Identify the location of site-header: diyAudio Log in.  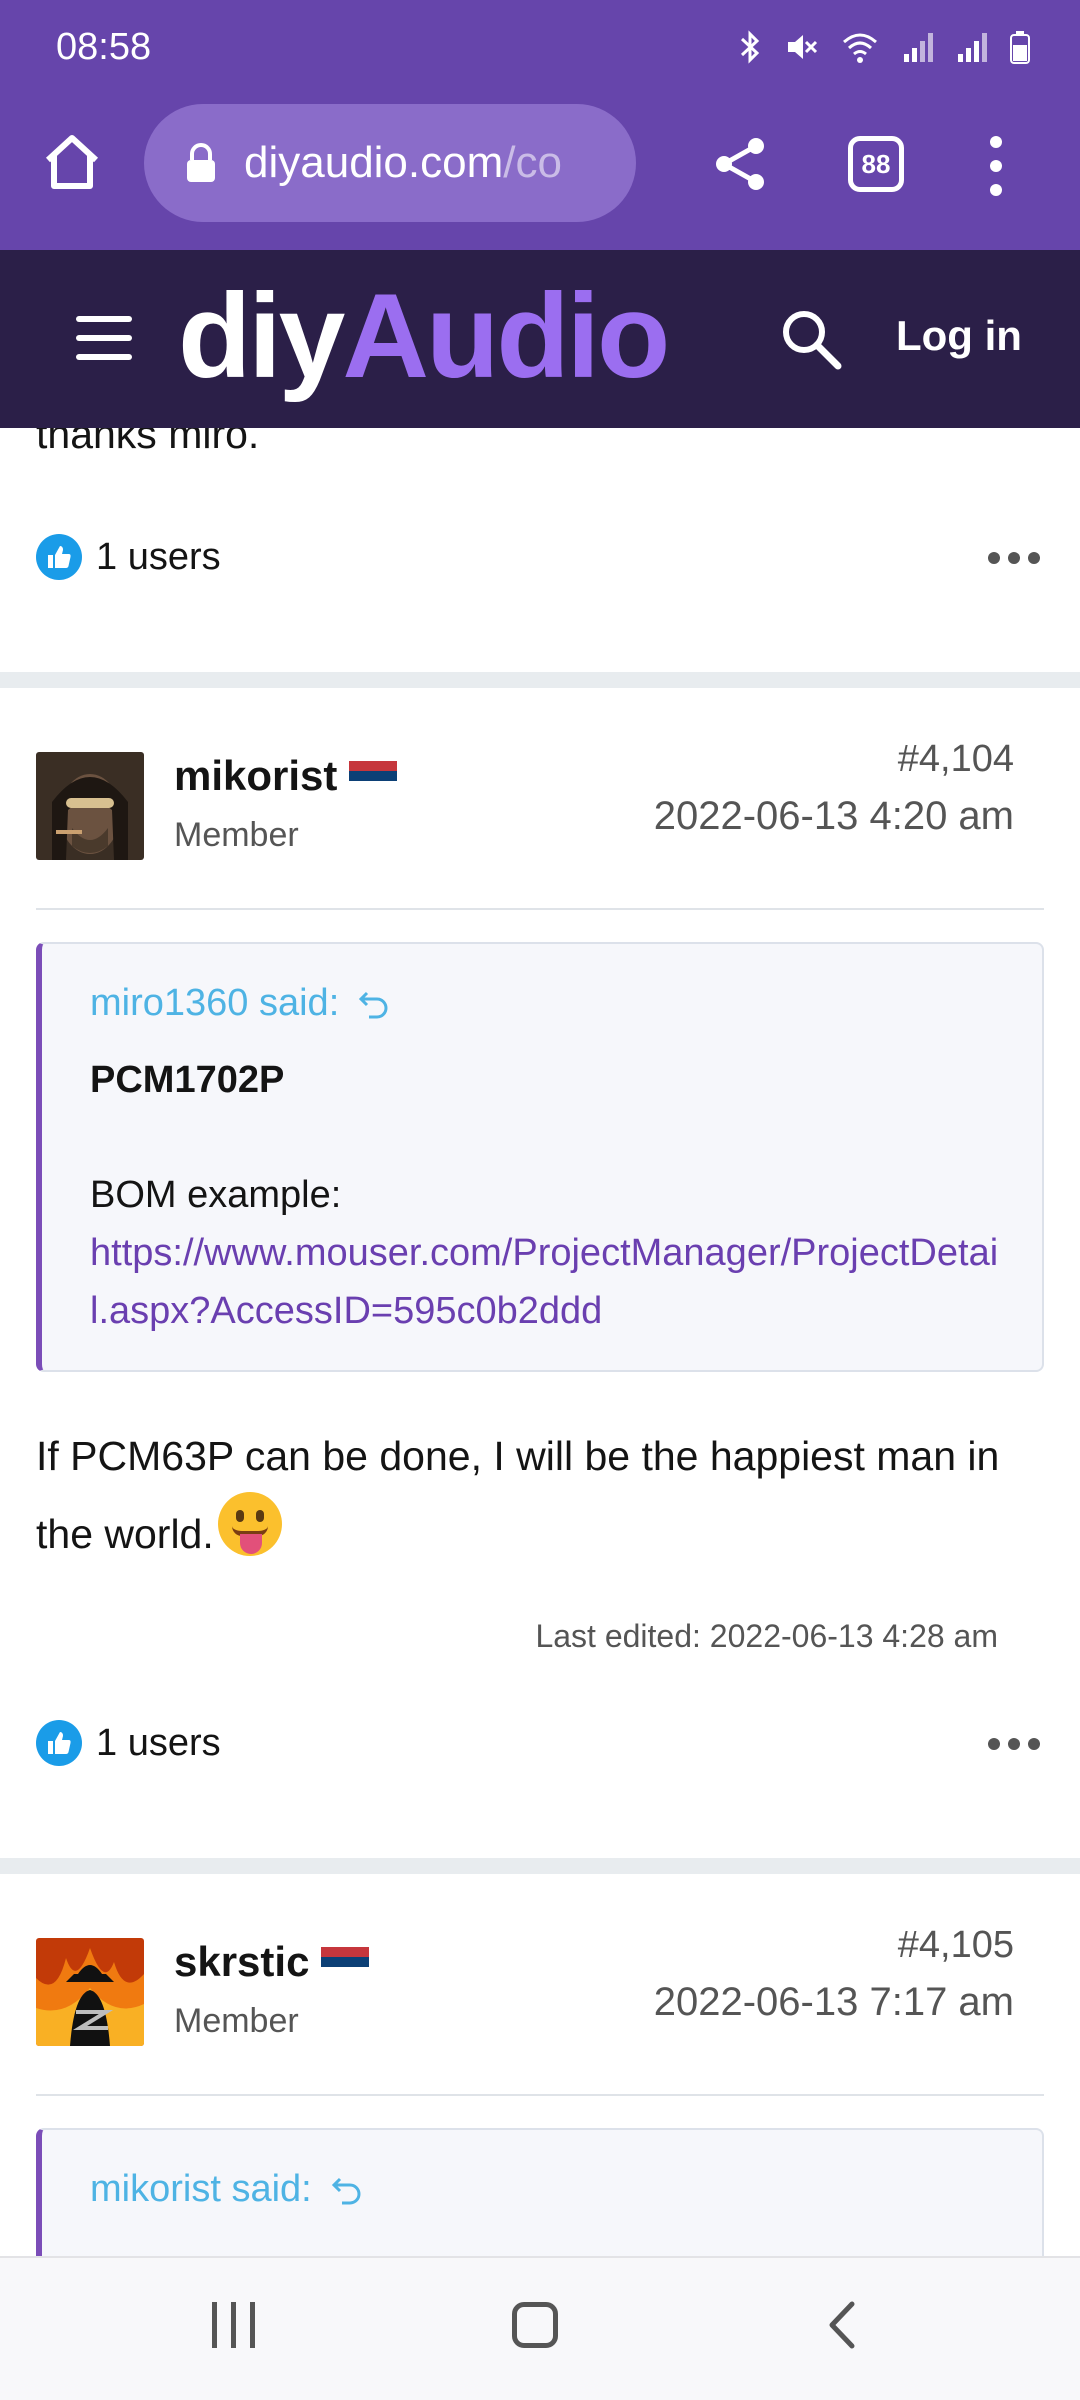
(540, 339).